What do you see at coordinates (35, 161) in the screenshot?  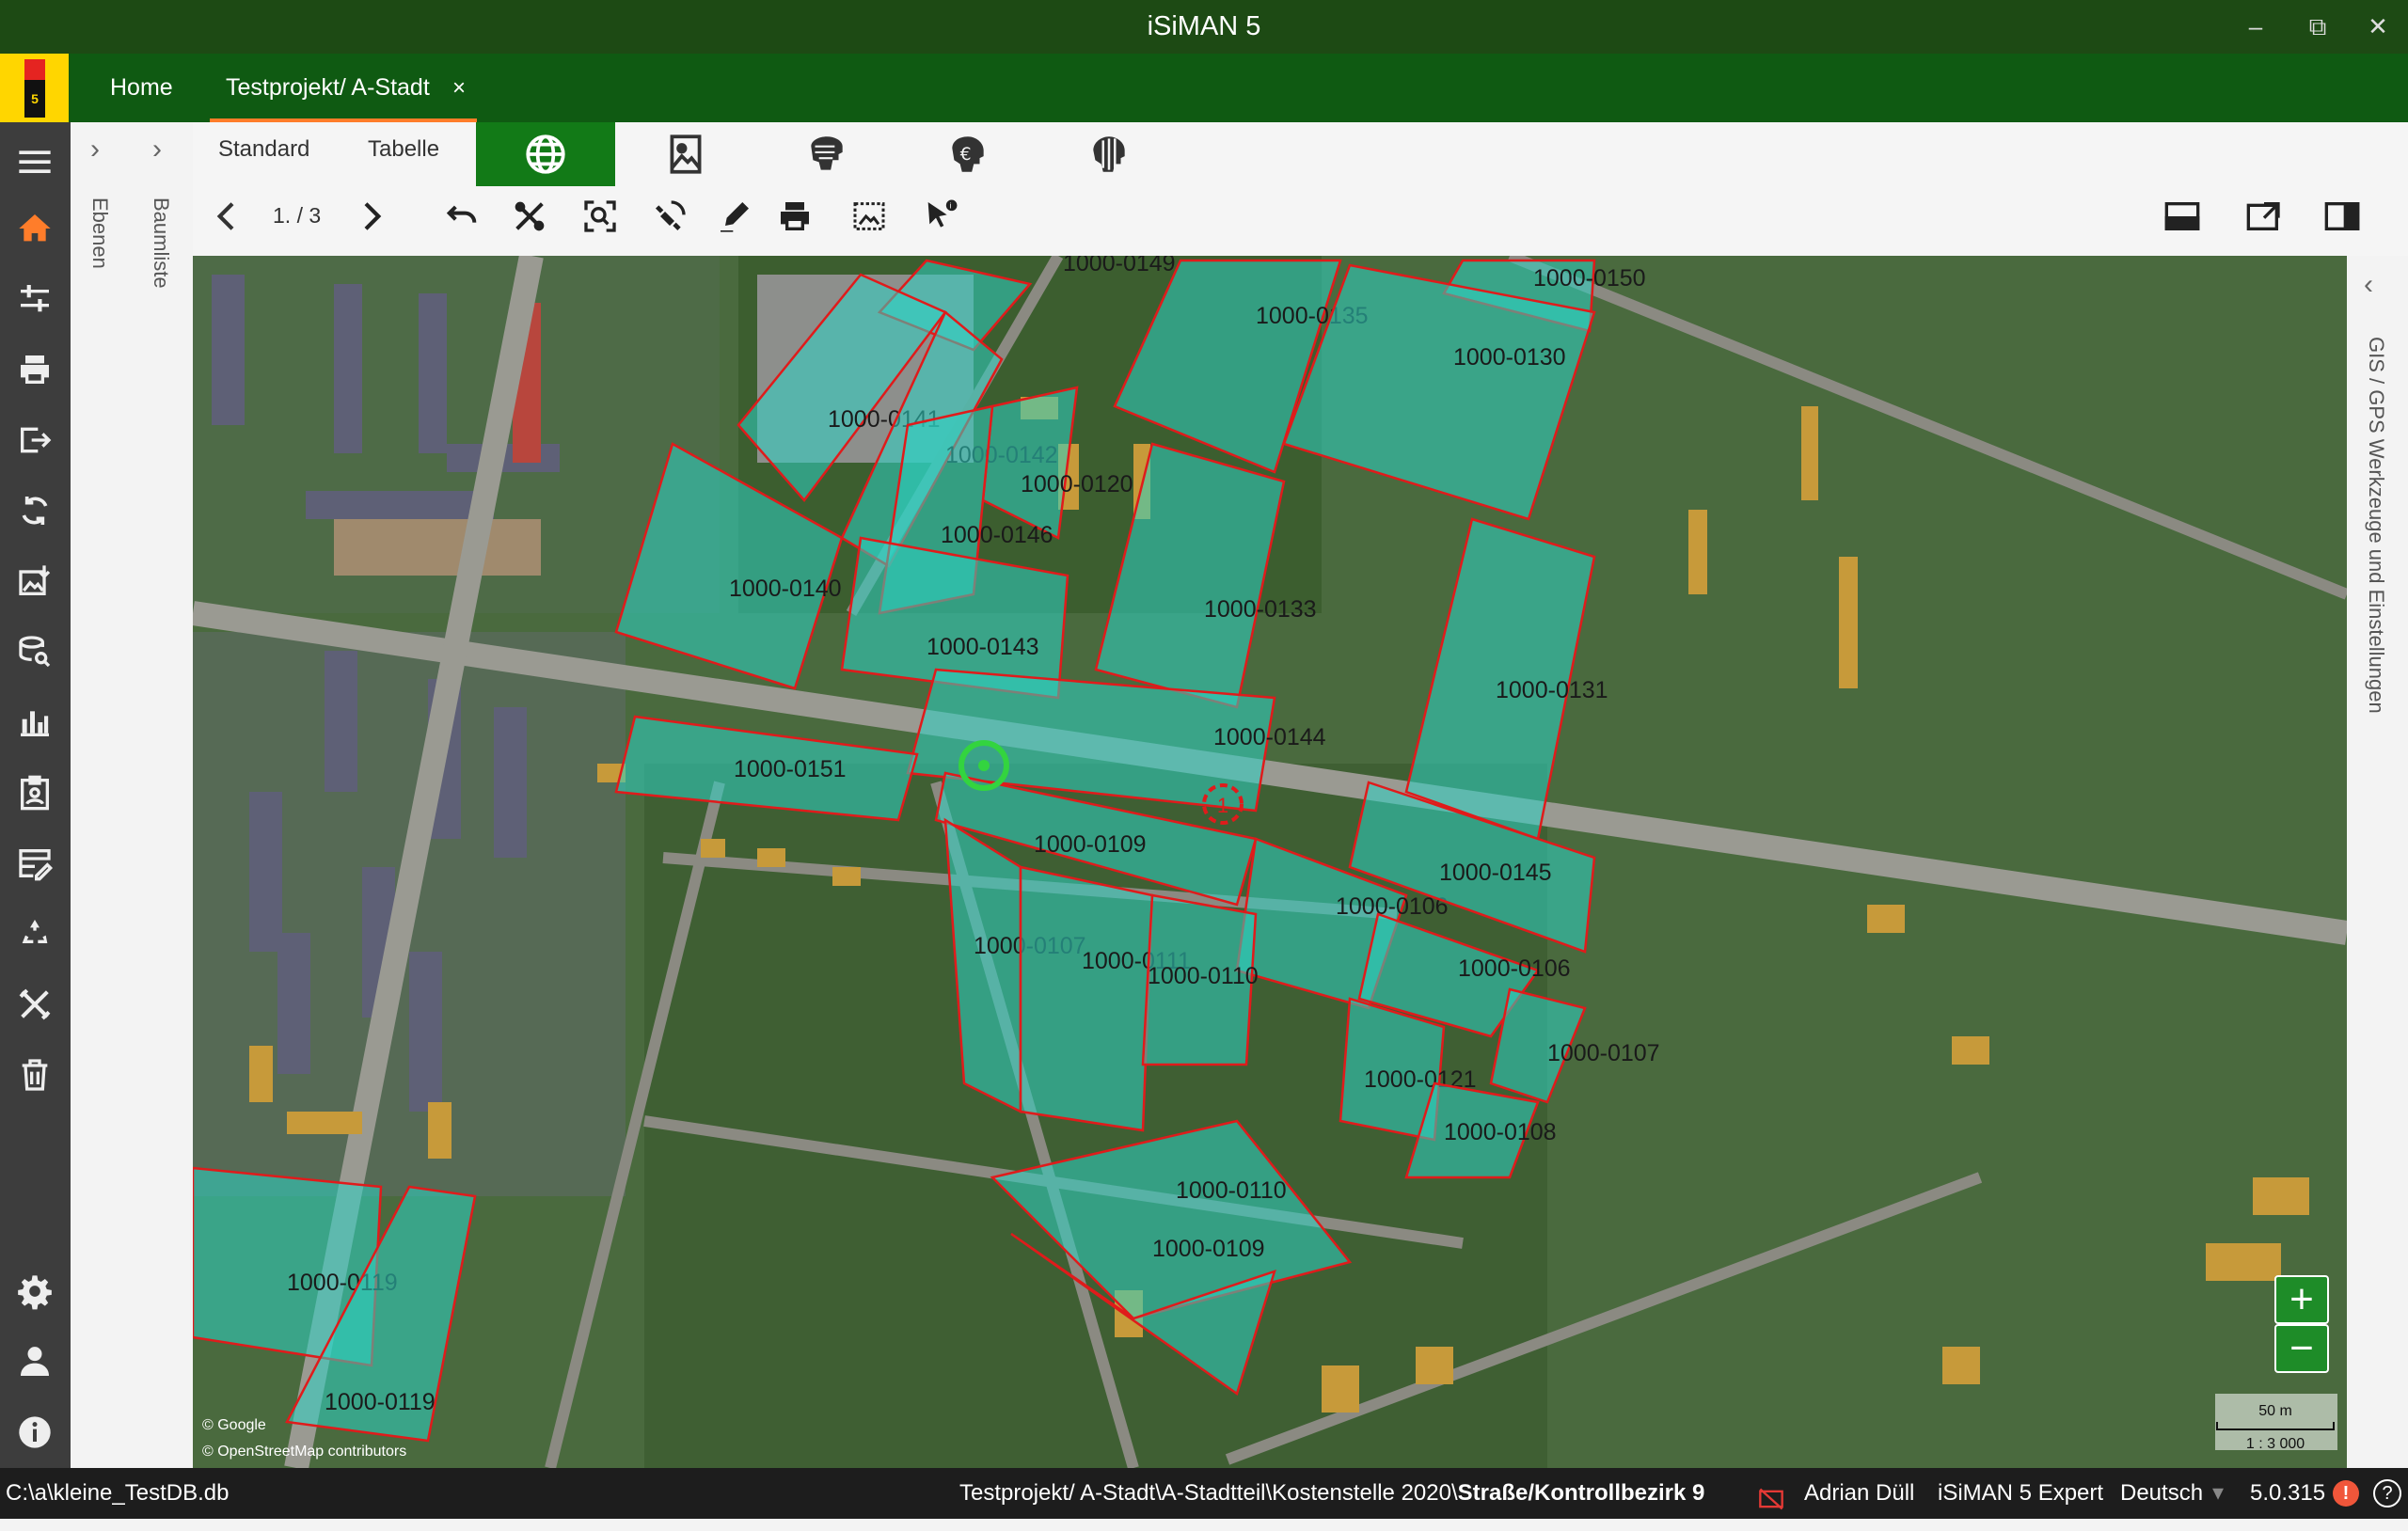 I see `menu-icon` at bounding box center [35, 161].